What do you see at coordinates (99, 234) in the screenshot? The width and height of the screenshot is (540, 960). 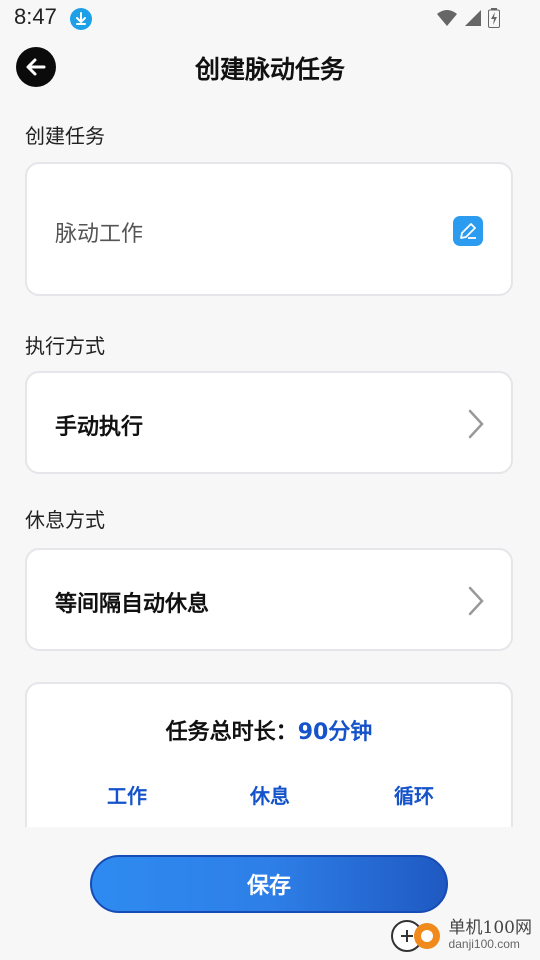 I see `task-name-text: 脉动工作` at bounding box center [99, 234].